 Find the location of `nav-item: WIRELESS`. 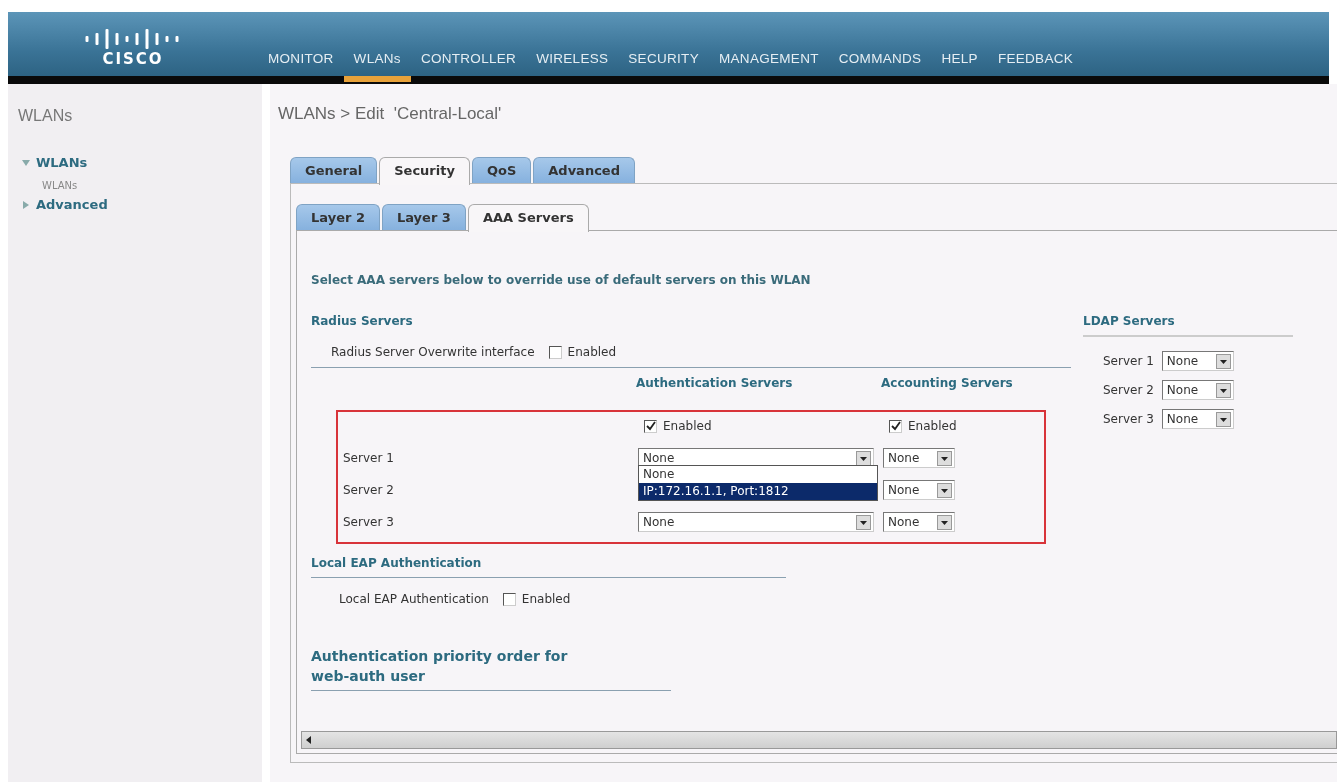

nav-item: WIRELESS is located at coordinates (572, 66).